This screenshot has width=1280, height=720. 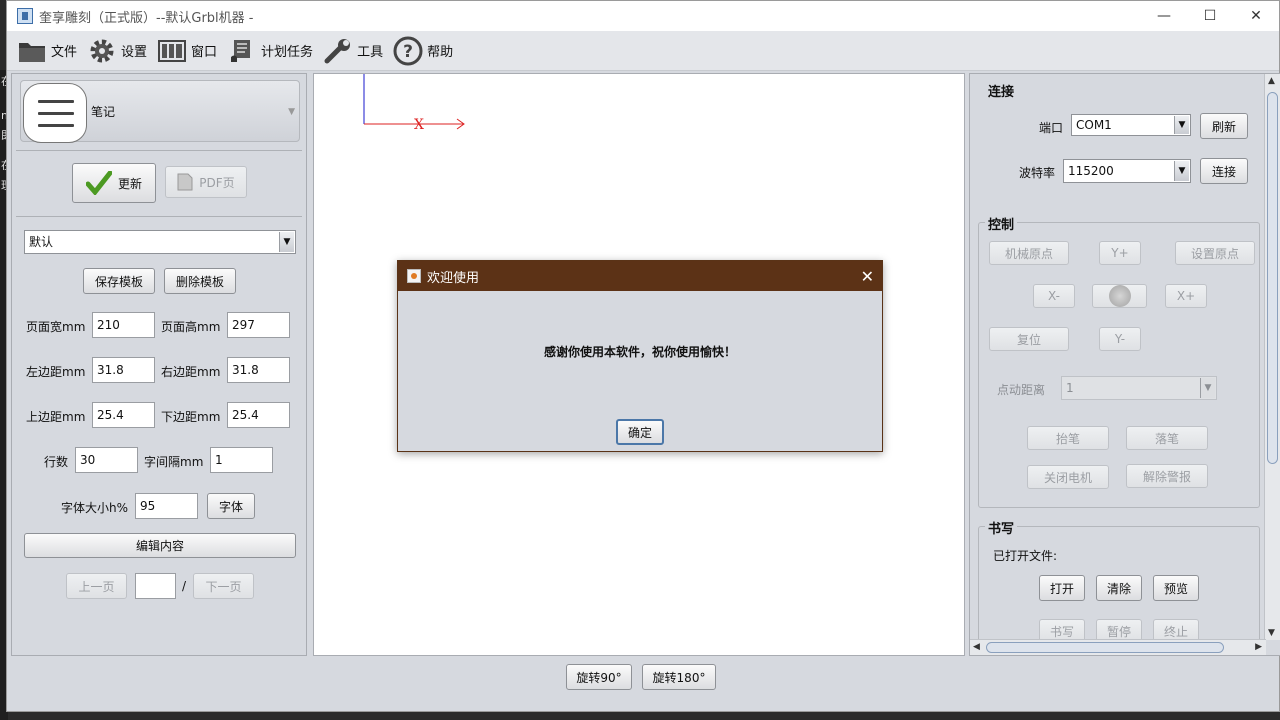 What do you see at coordinates (1131, 125) in the screenshot?
I see `port-select: COM1 ▼` at bounding box center [1131, 125].